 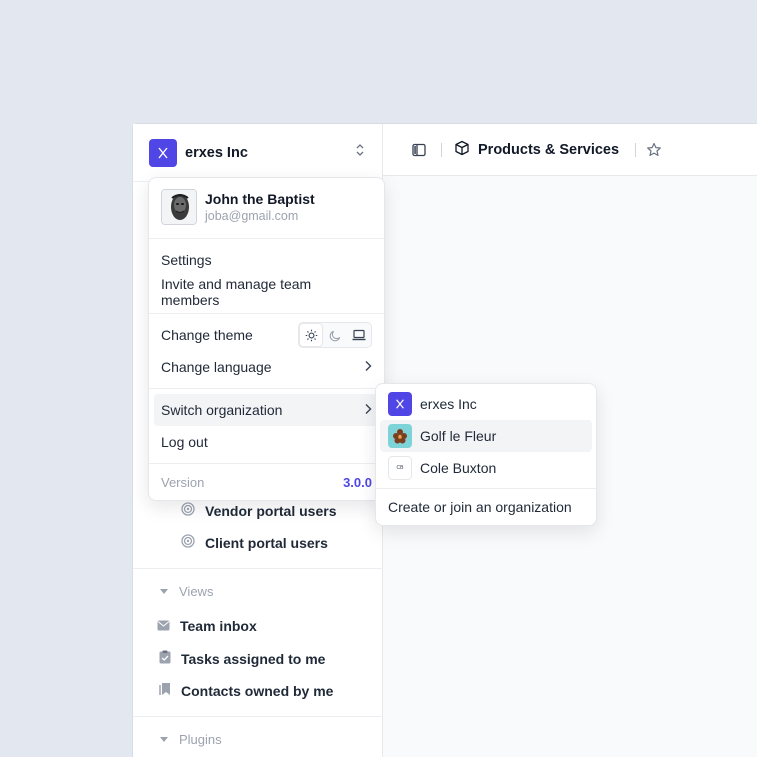 I want to click on sidebar-item-vendor-portal: Vendor portal users, so click(x=258, y=510).